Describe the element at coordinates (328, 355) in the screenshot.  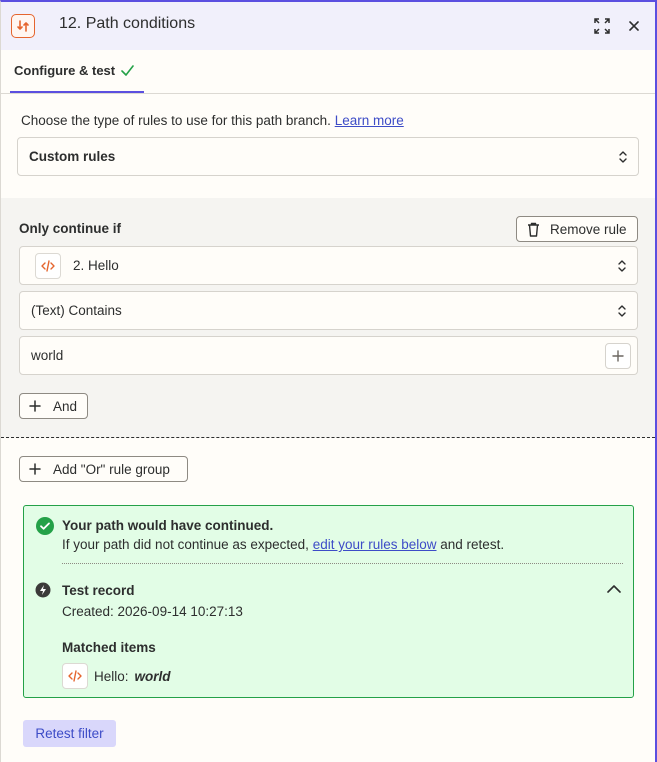
I see `value-input: world` at that location.